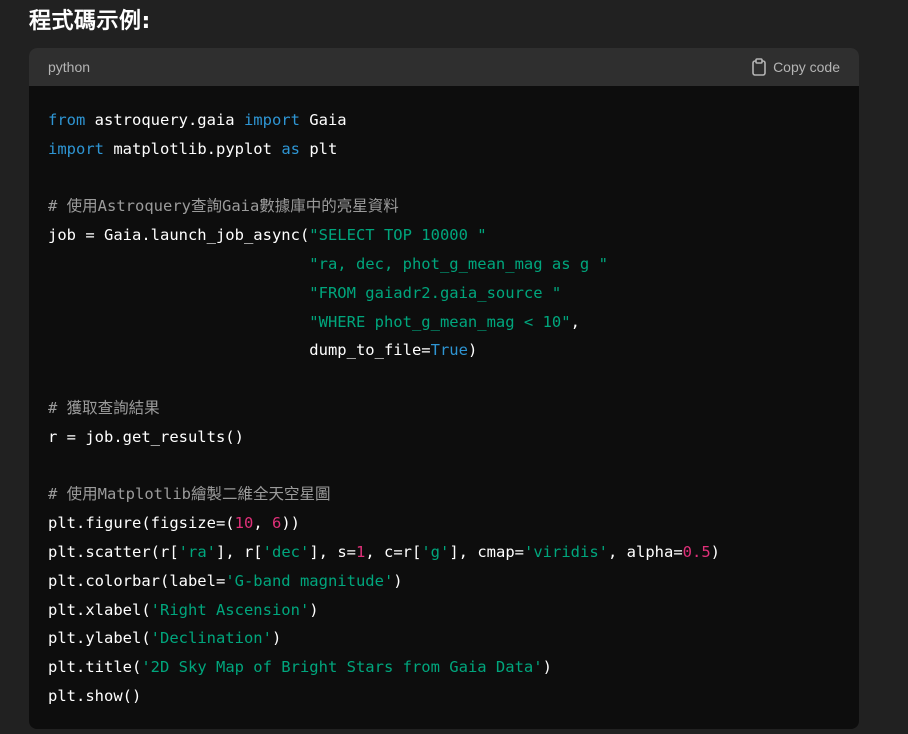  I want to click on code-line: plt.show(), so click(444, 696).